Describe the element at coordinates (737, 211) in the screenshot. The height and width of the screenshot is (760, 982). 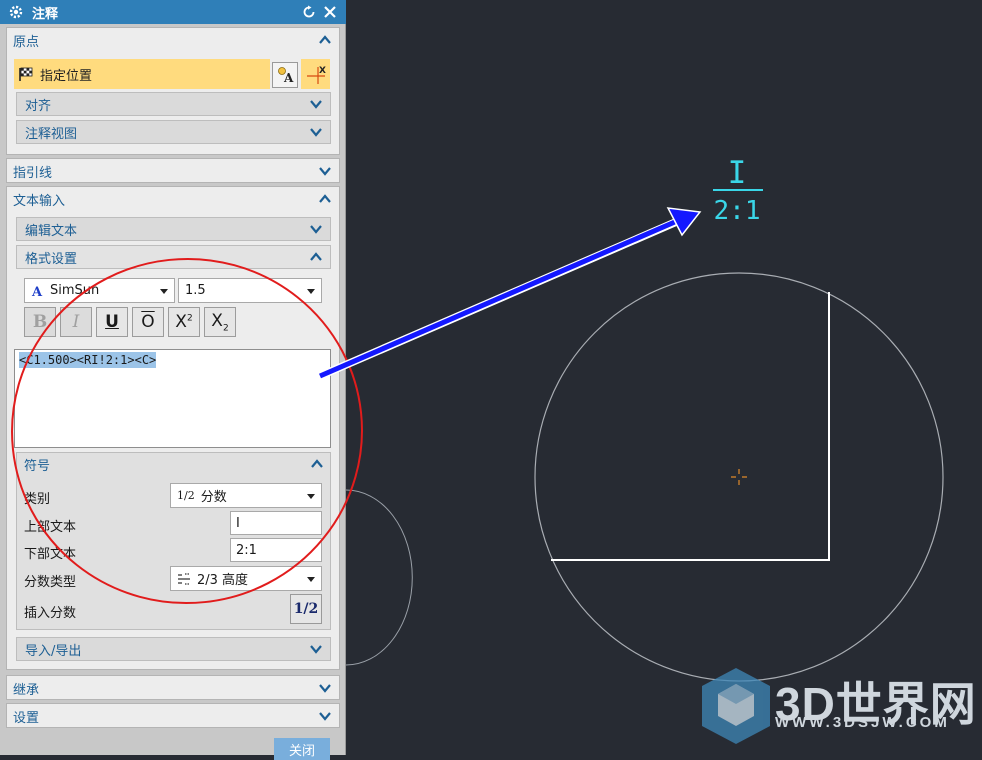
I see `fraction-denominator: 2:1` at that location.